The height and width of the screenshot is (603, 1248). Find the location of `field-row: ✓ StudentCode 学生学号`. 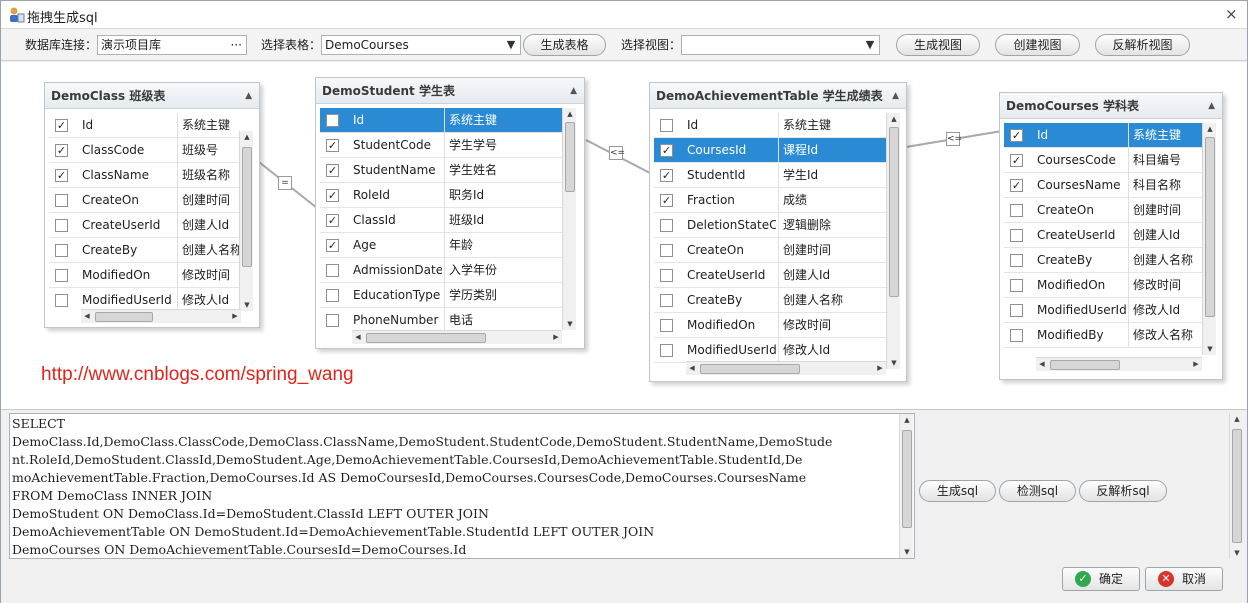

field-row: ✓ StudentCode 学生学号 is located at coordinates (442, 145).